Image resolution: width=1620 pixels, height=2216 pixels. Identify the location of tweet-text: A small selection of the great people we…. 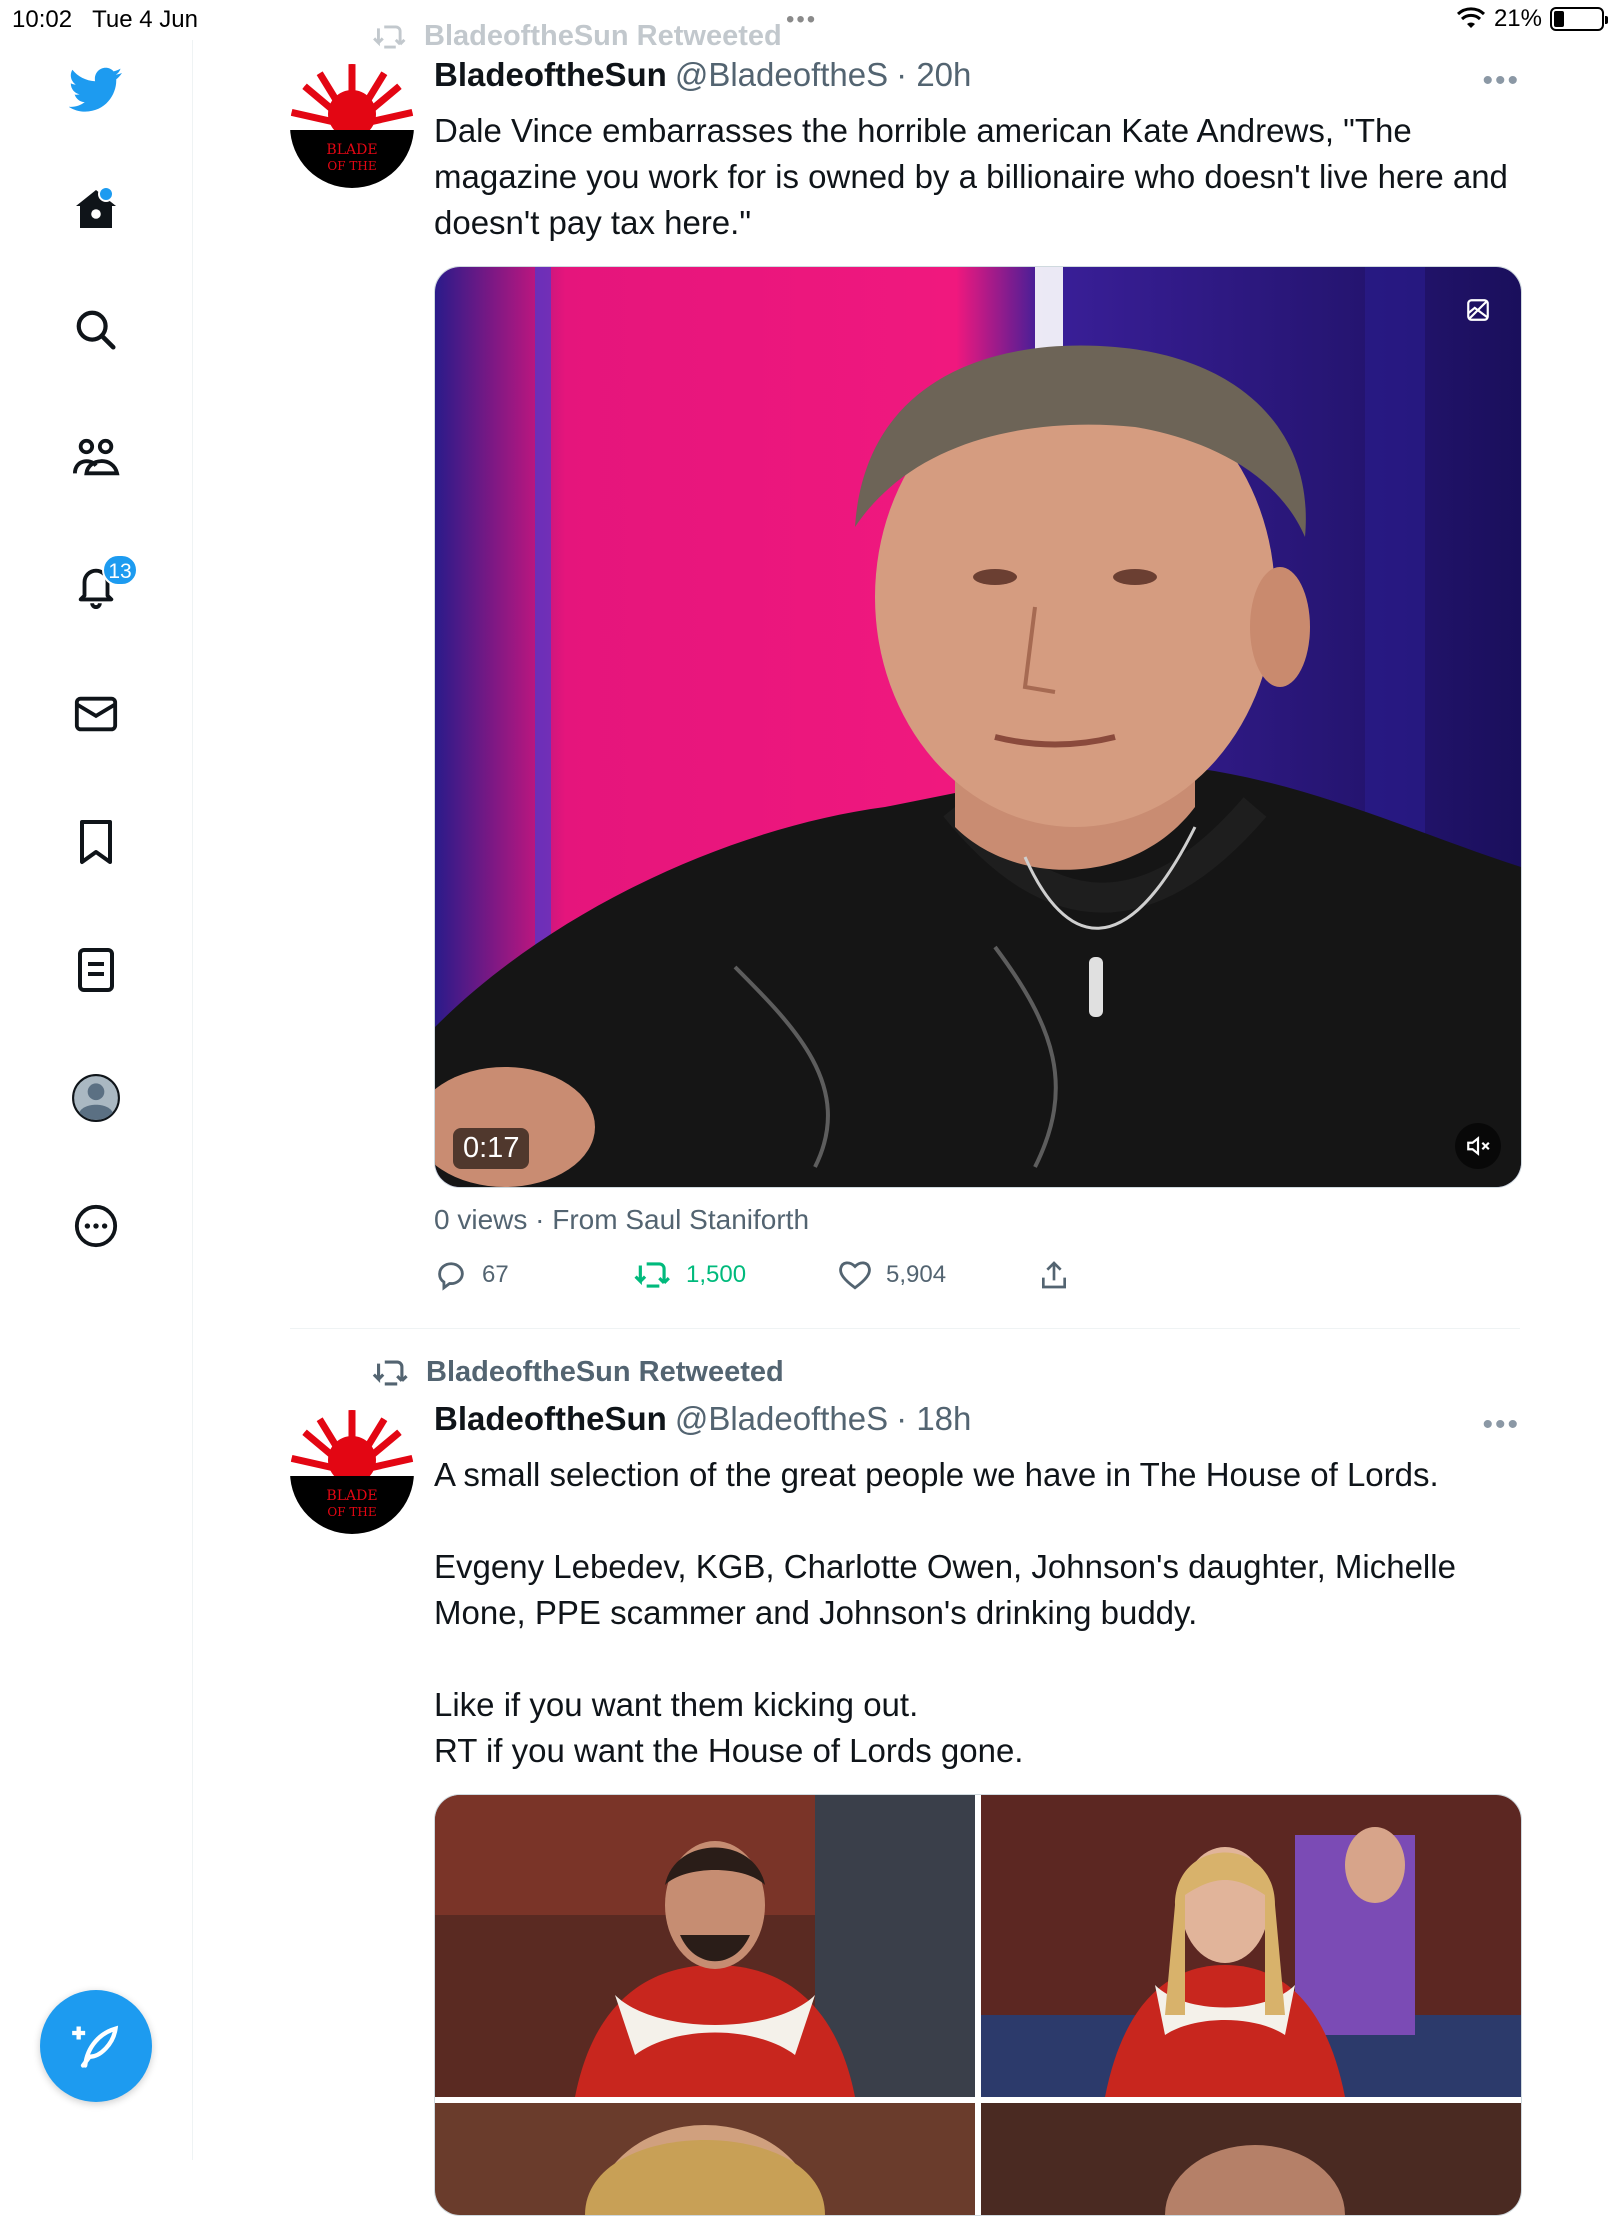
(945, 1612).